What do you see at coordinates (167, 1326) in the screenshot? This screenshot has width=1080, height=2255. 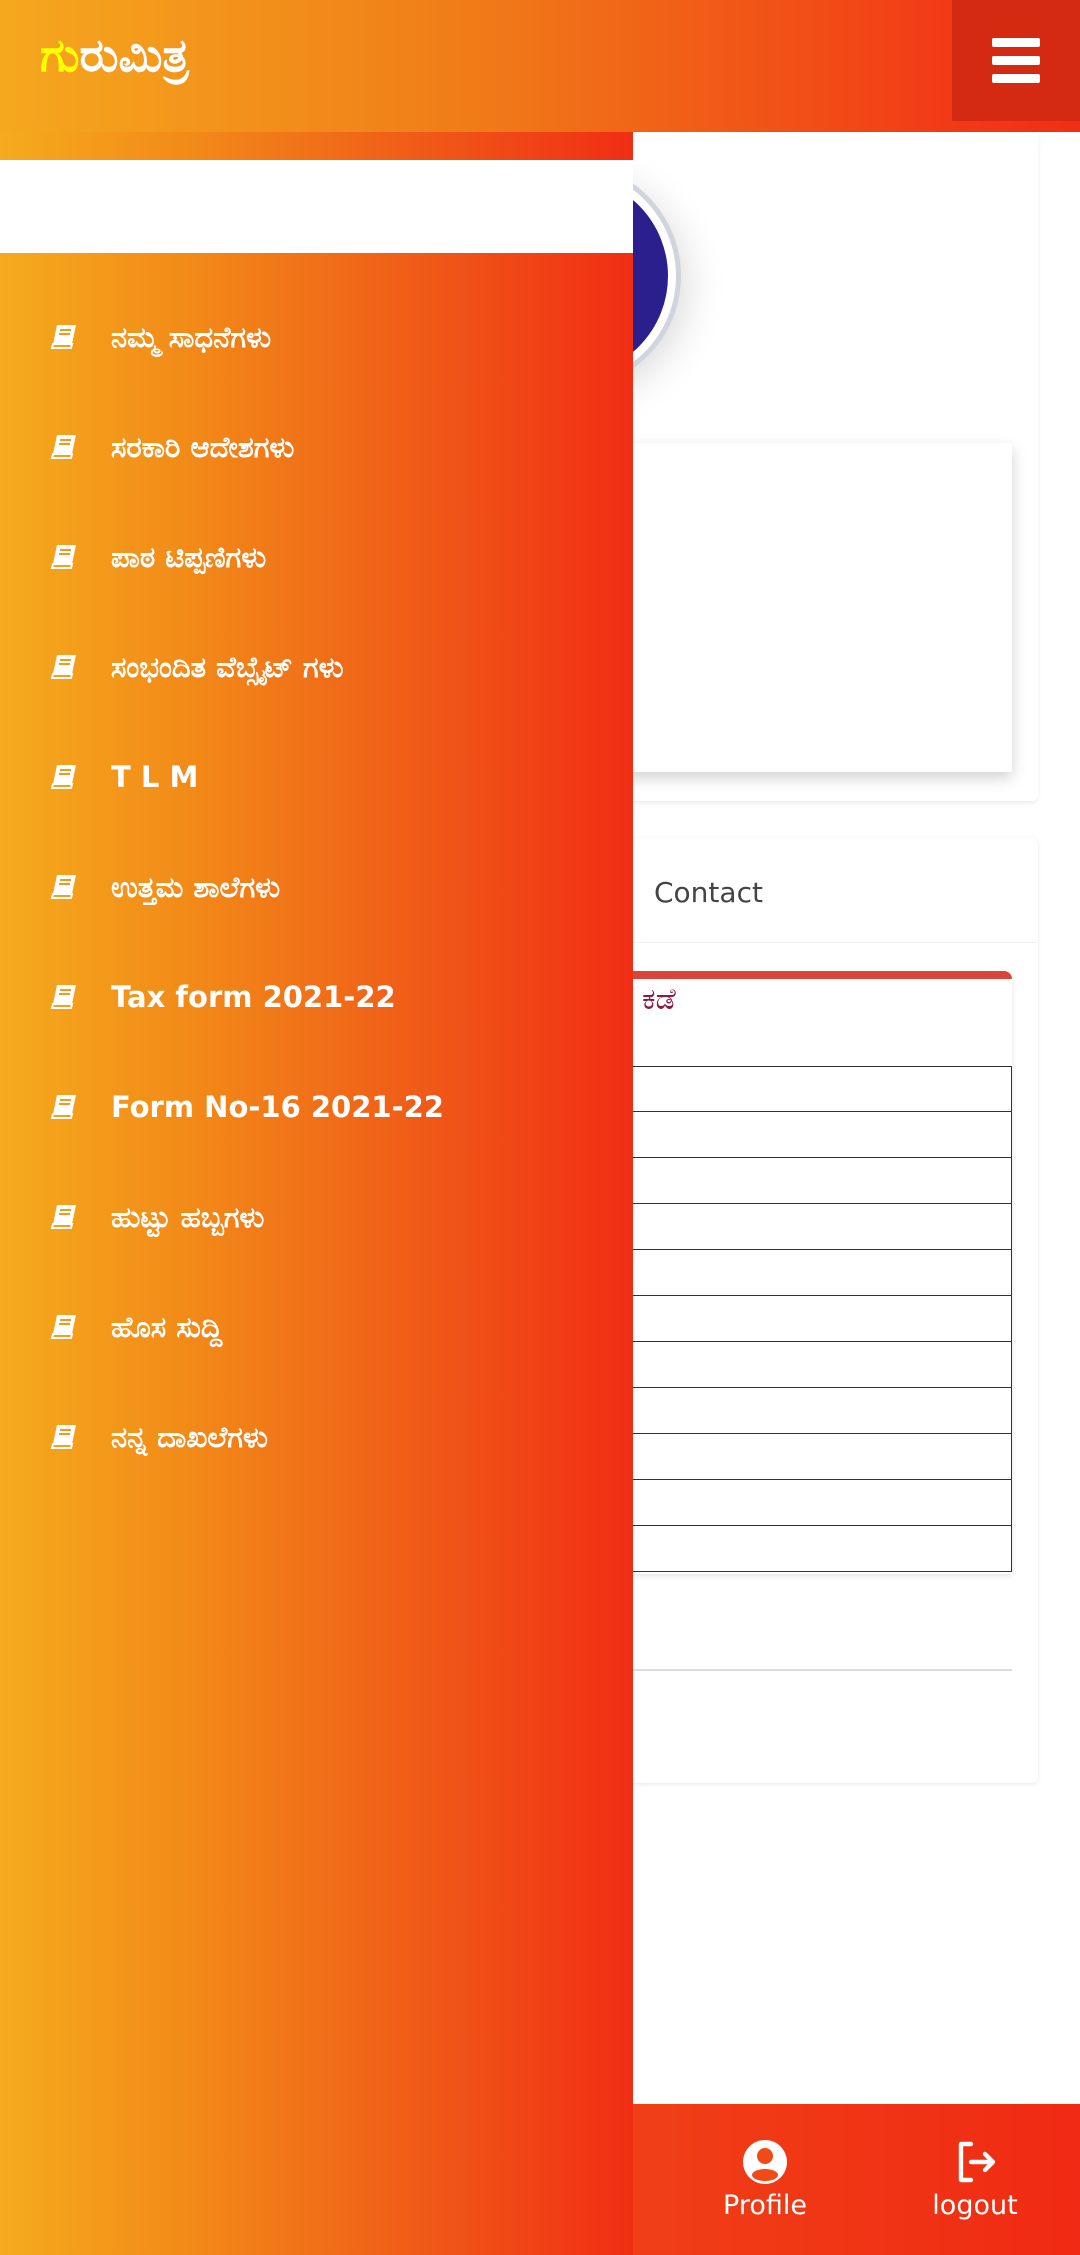 I see `drawer-item-label: ಹೊಸ ಸುದ್ದಿ` at bounding box center [167, 1326].